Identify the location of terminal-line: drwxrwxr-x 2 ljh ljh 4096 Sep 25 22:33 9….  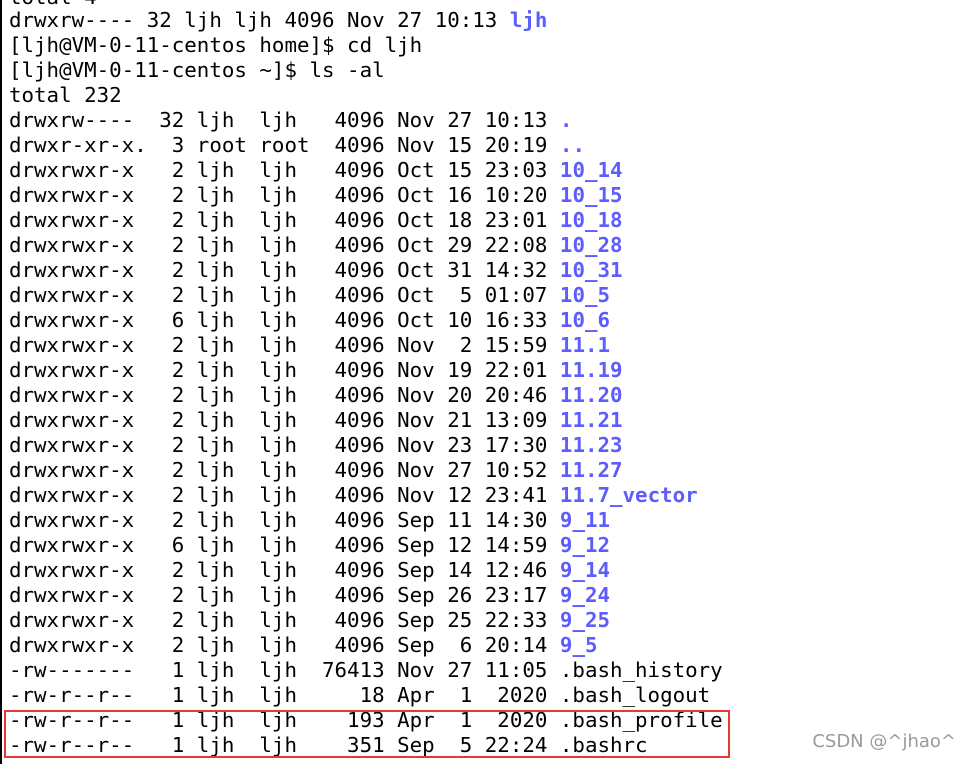
(310, 620).